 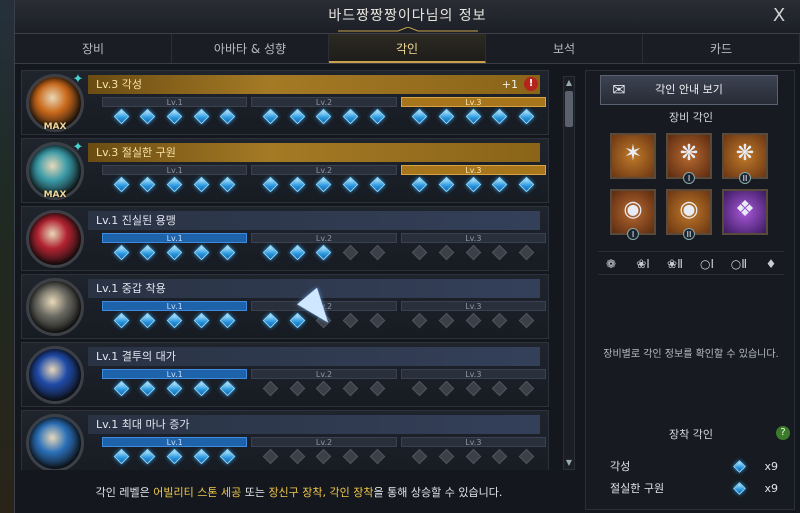 What do you see at coordinates (771, 263) in the screenshot?
I see `accessory-filter-icon: ♦` at bounding box center [771, 263].